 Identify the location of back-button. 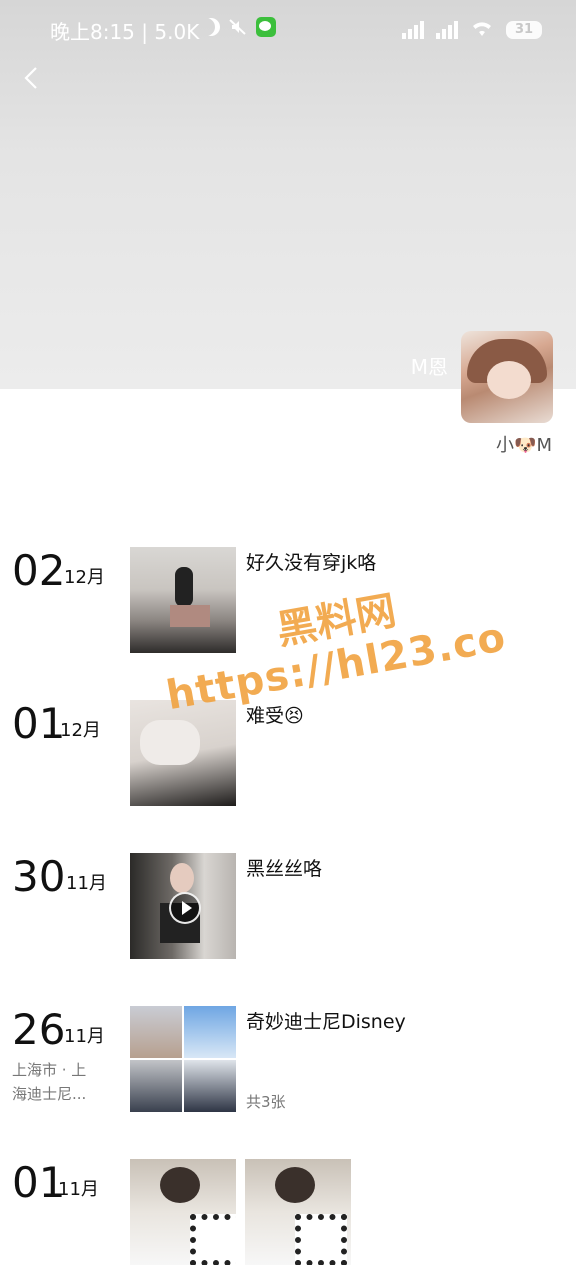
(32, 78).